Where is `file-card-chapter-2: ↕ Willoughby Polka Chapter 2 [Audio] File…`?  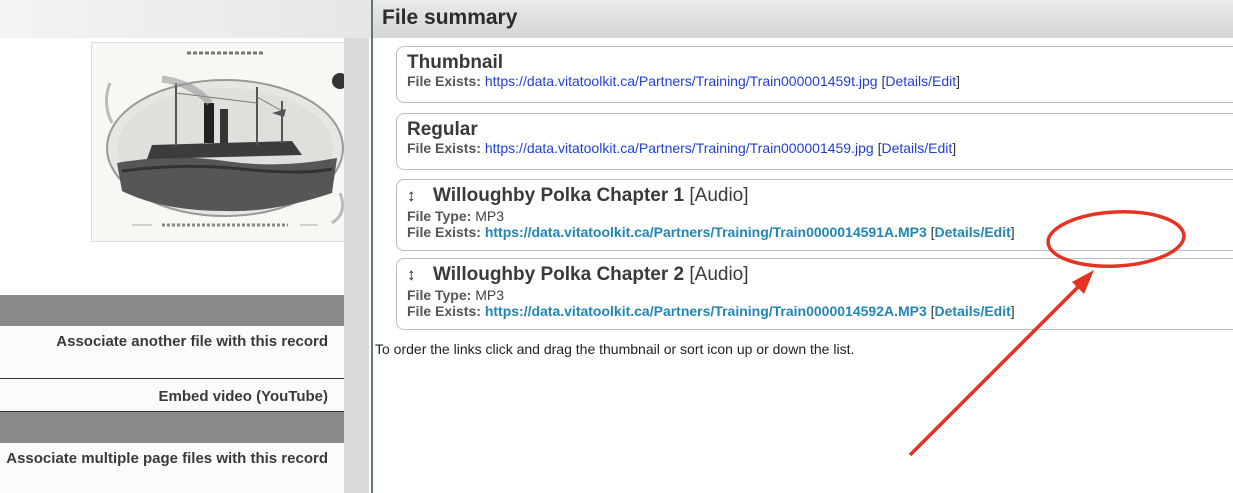 file-card-chapter-2: ↕ Willoughby Polka Chapter 2 [Audio] File… is located at coordinates (814, 294).